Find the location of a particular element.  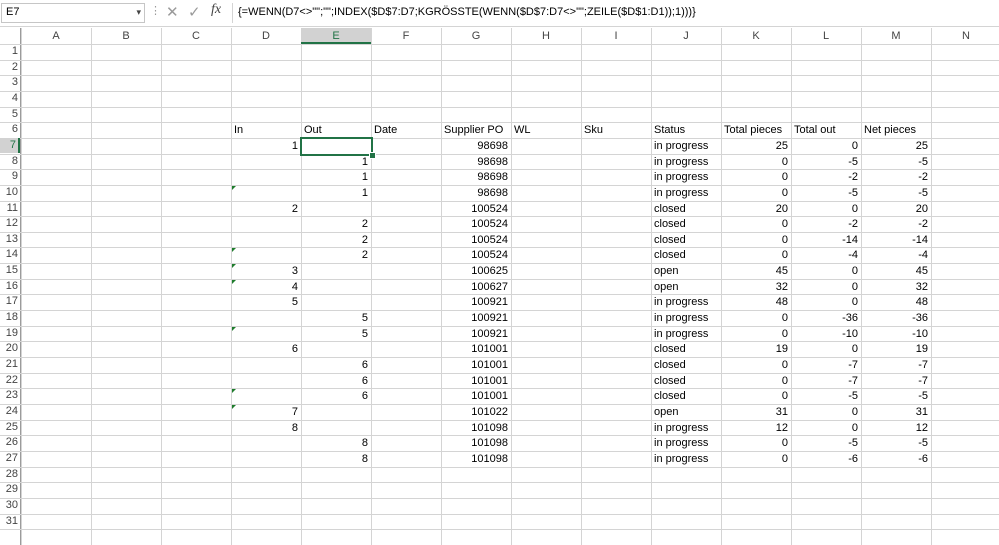

row-header-25: 25 is located at coordinates (10, 427).